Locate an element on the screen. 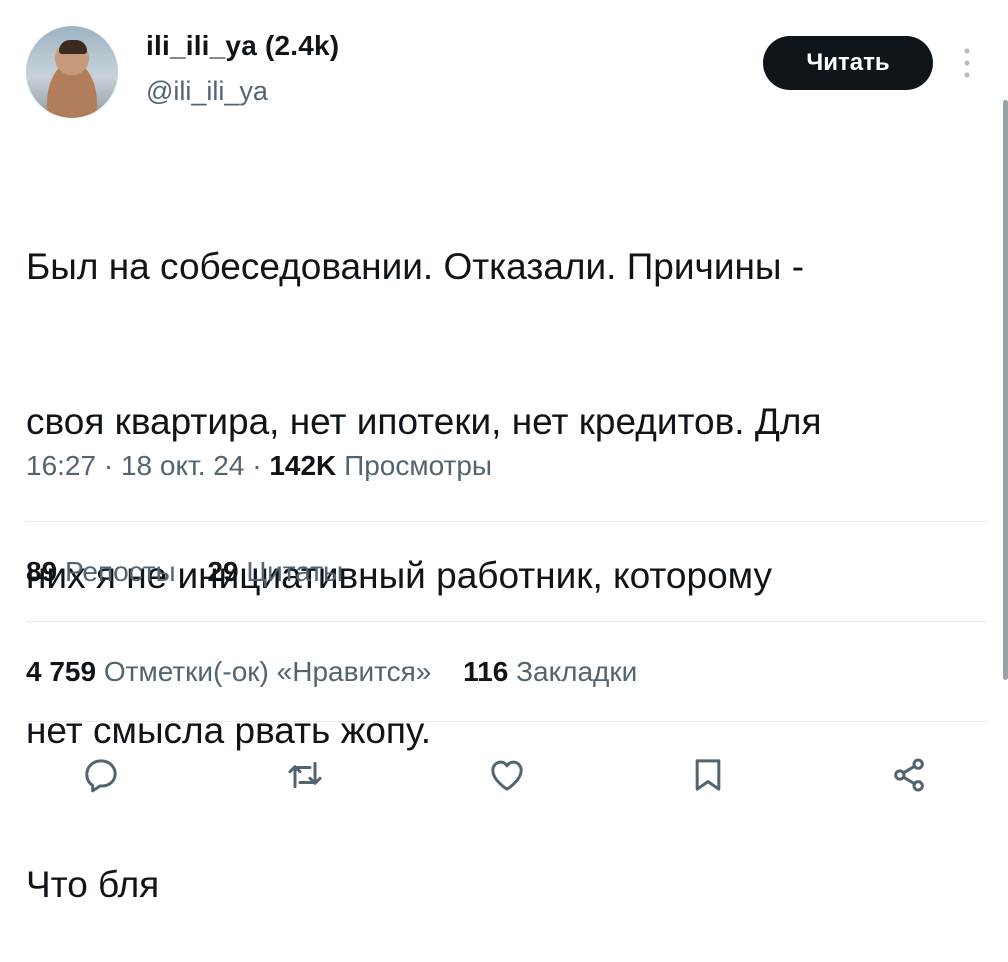 This screenshot has height=962, width=1008. tweet-line: нет смысла рвать жопу. is located at coordinates (229, 730).